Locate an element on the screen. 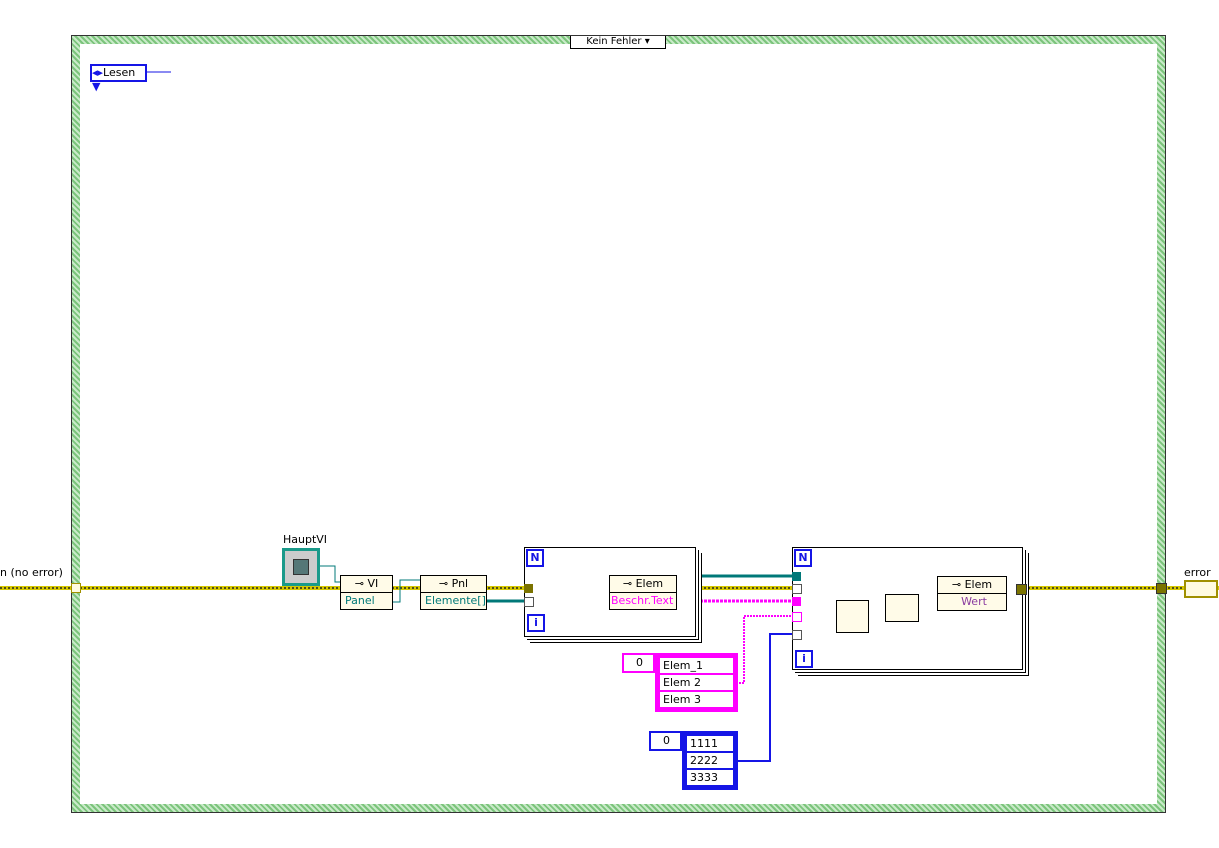  string-array-constant: Elem_1 Elem 2 Elem 3 is located at coordinates (696, 682).